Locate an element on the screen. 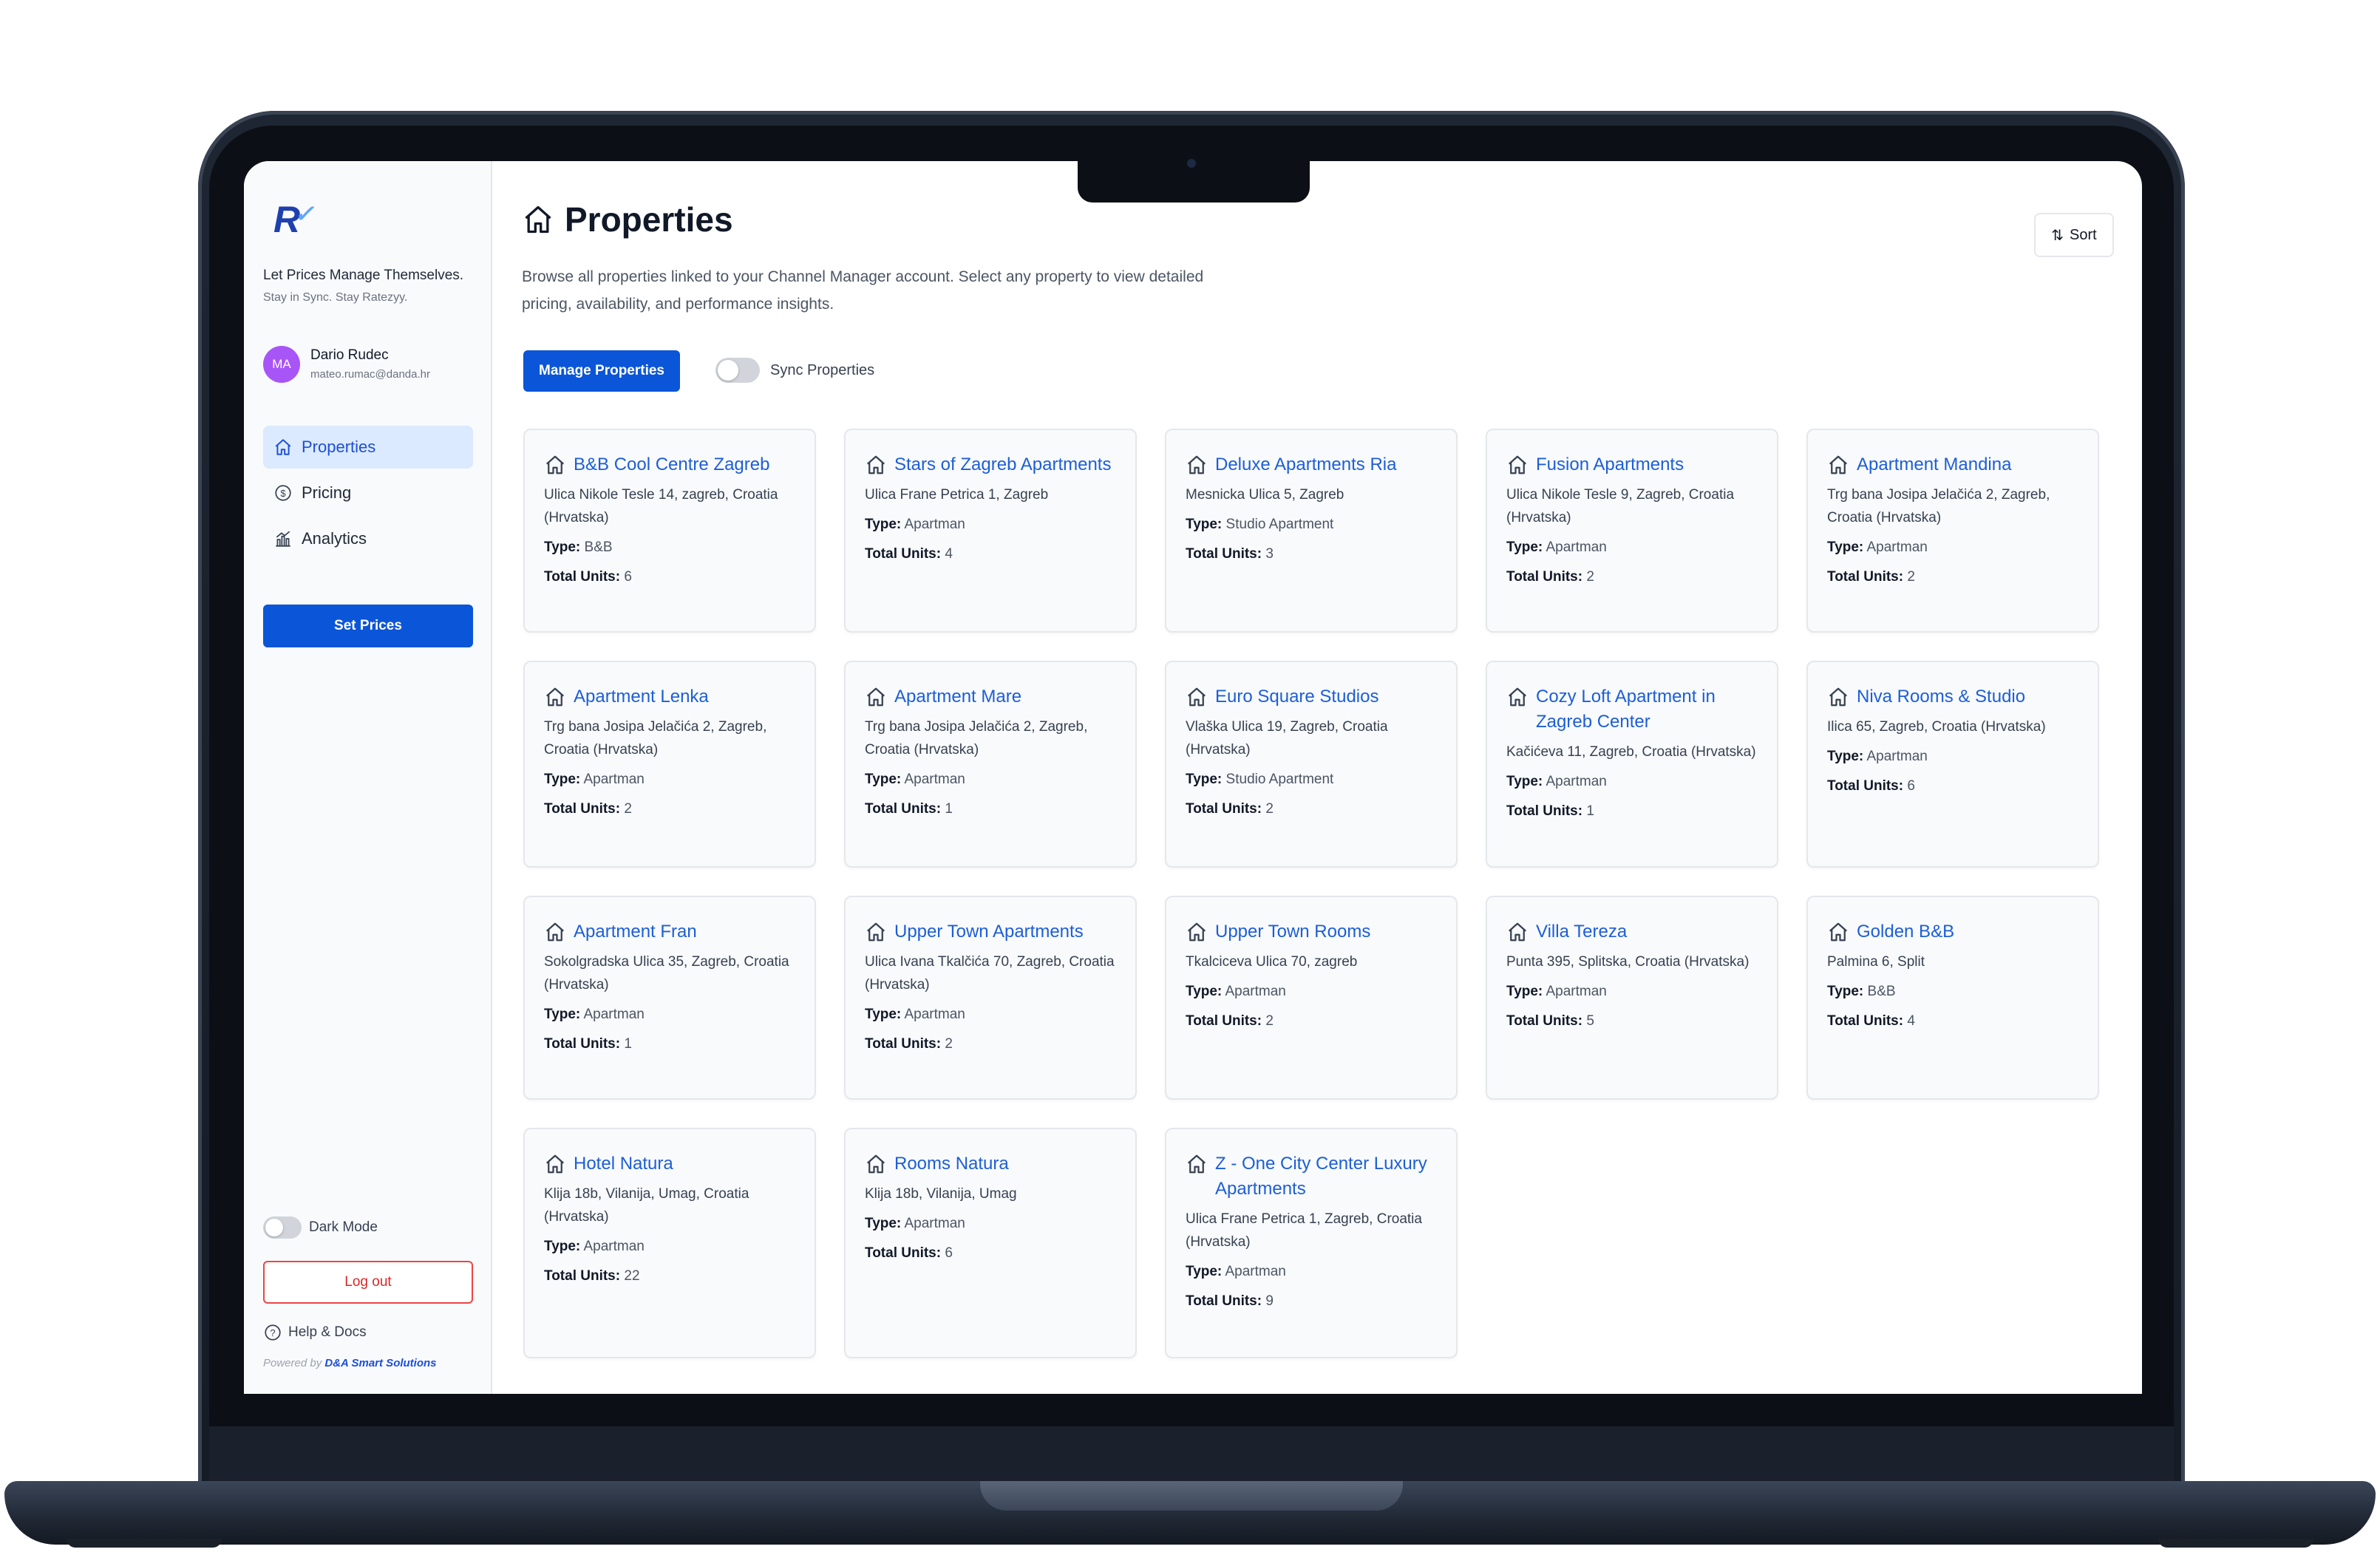 This screenshot has width=2380, height=1552. sync-properties-toggle is located at coordinates (737, 370).